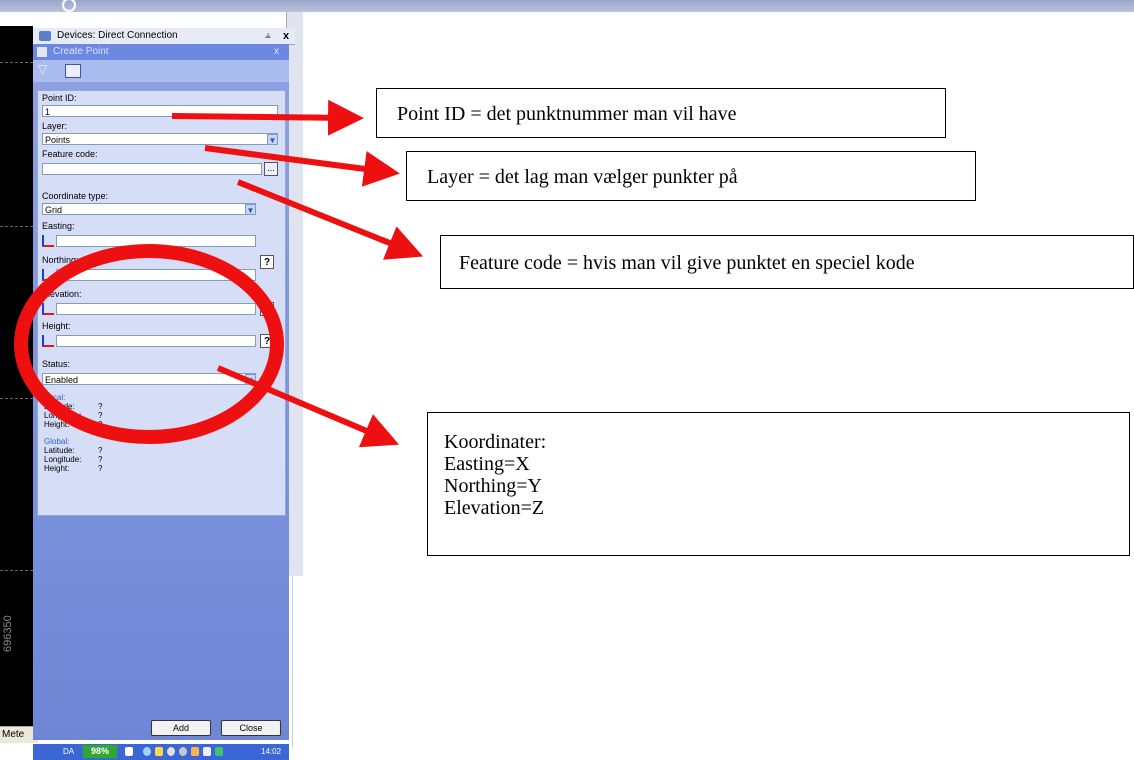 This screenshot has height=760, width=1134. Describe the element at coordinates (567, 114) in the screenshot. I see `callout-point-id-text: Point ID = det punktnummer man vil have` at that location.